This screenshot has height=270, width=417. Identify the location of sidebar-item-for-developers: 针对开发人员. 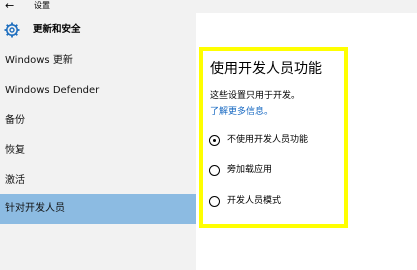
(98, 209).